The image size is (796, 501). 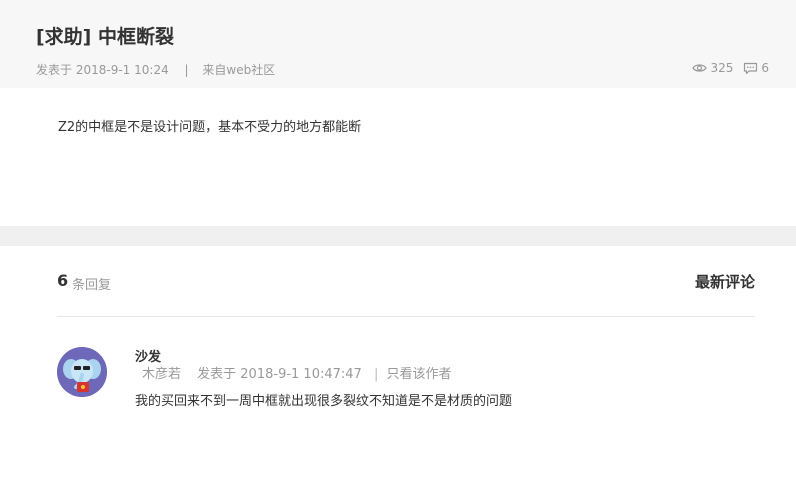 What do you see at coordinates (210, 127) in the screenshot?
I see `post-body: Z2的中框是不是设计问题，基本不受力的地方都能断` at bounding box center [210, 127].